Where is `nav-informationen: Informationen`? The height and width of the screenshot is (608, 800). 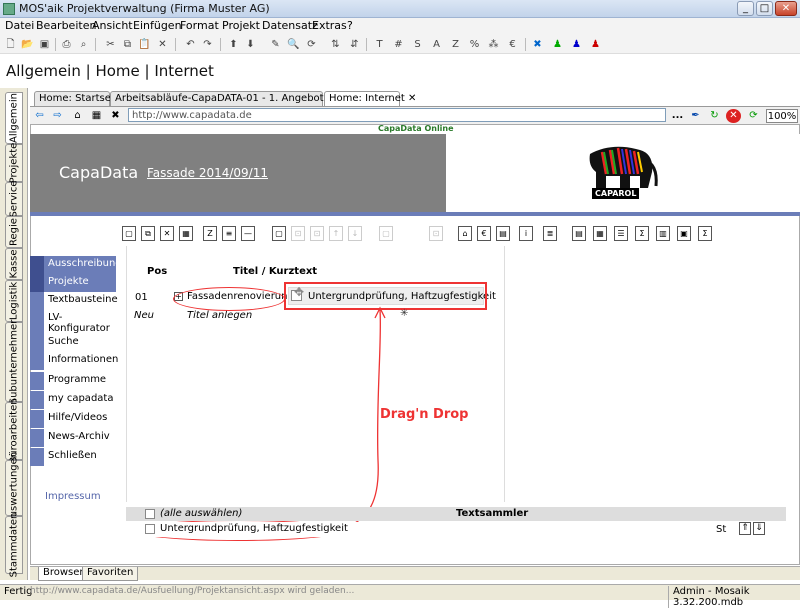 nav-informationen: Informationen is located at coordinates (74, 361).